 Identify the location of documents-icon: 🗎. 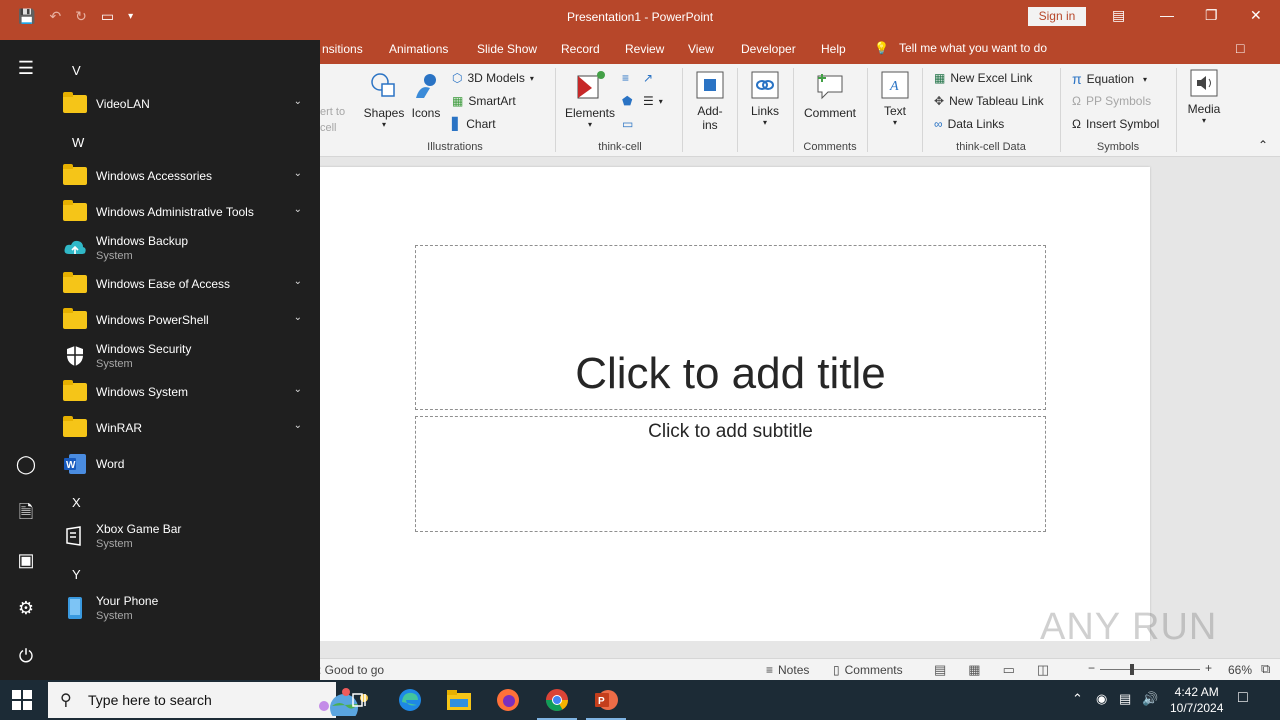
(26, 512).